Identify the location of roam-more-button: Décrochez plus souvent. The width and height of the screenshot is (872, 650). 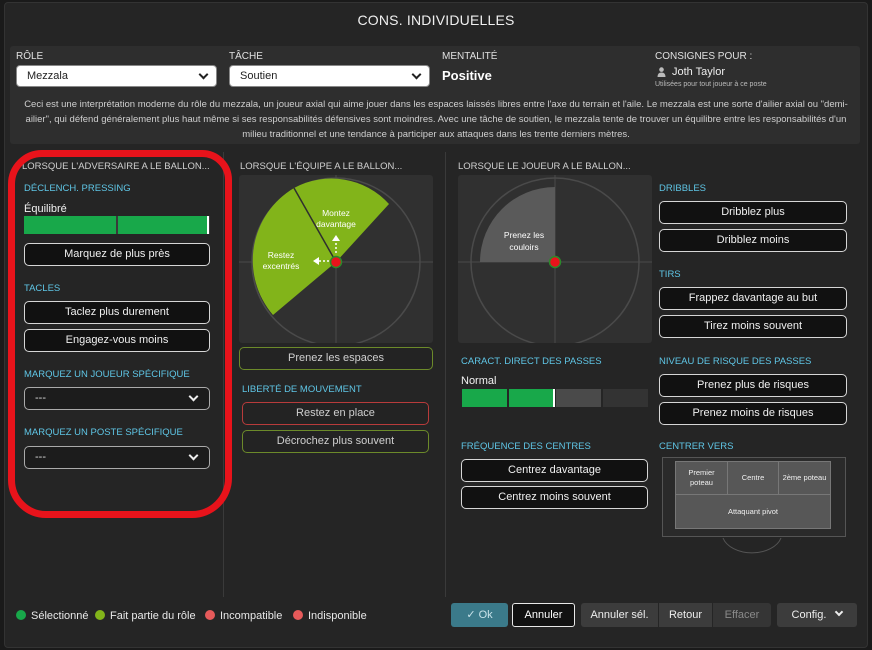
(335, 441).